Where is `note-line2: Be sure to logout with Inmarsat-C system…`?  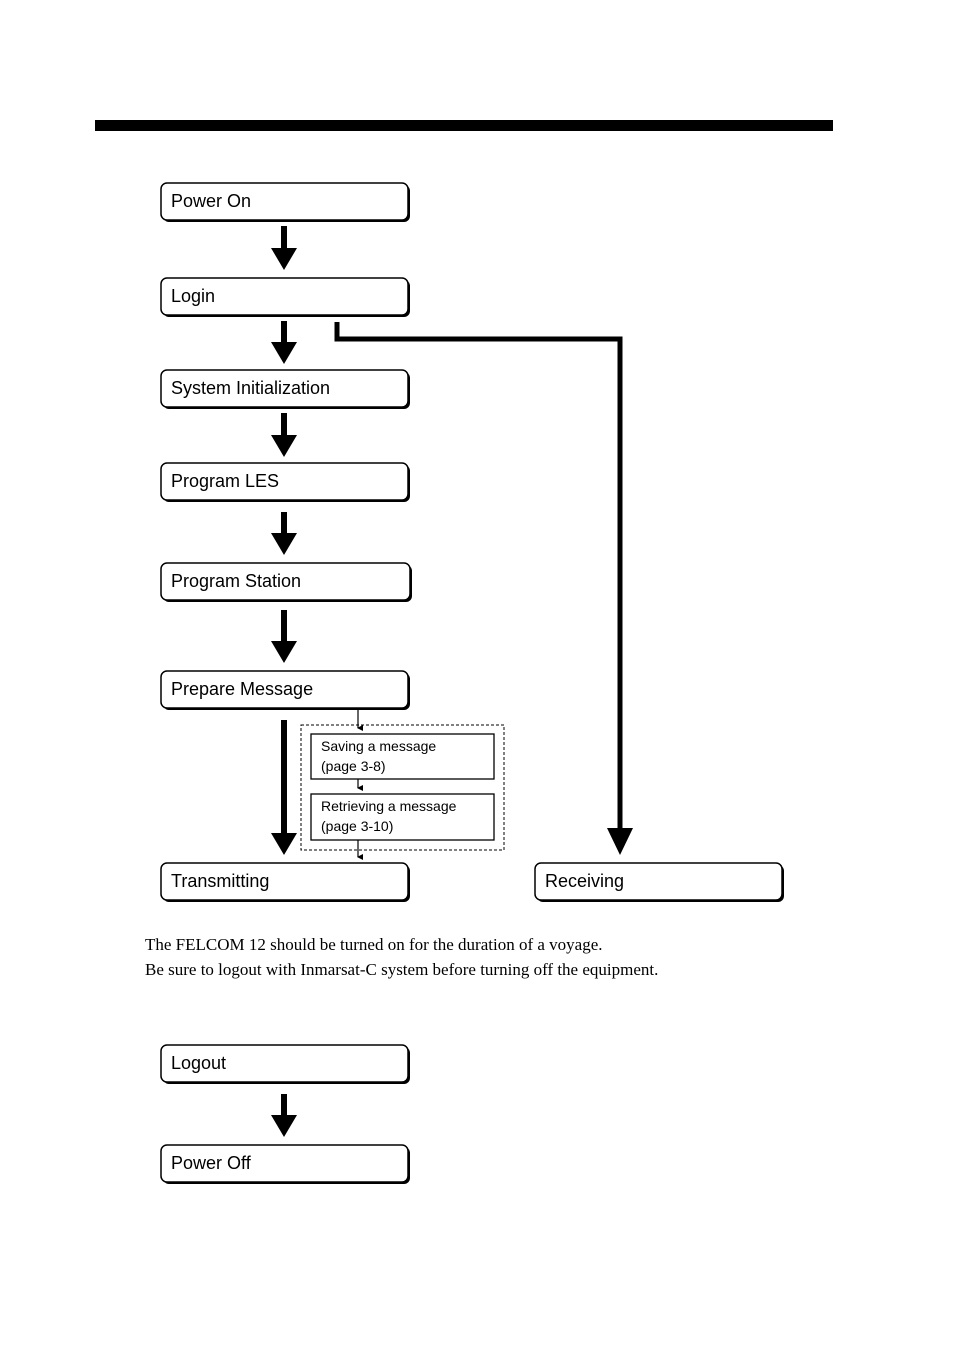
note-line2: Be sure to logout with Inmarsat-C system… is located at coordinates (402, 969).